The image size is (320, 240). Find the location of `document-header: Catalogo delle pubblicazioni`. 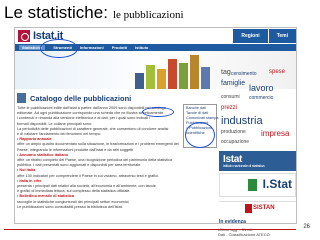

document-header: Catalogo delle pubblicazioni is located at coordinates (99, 98).